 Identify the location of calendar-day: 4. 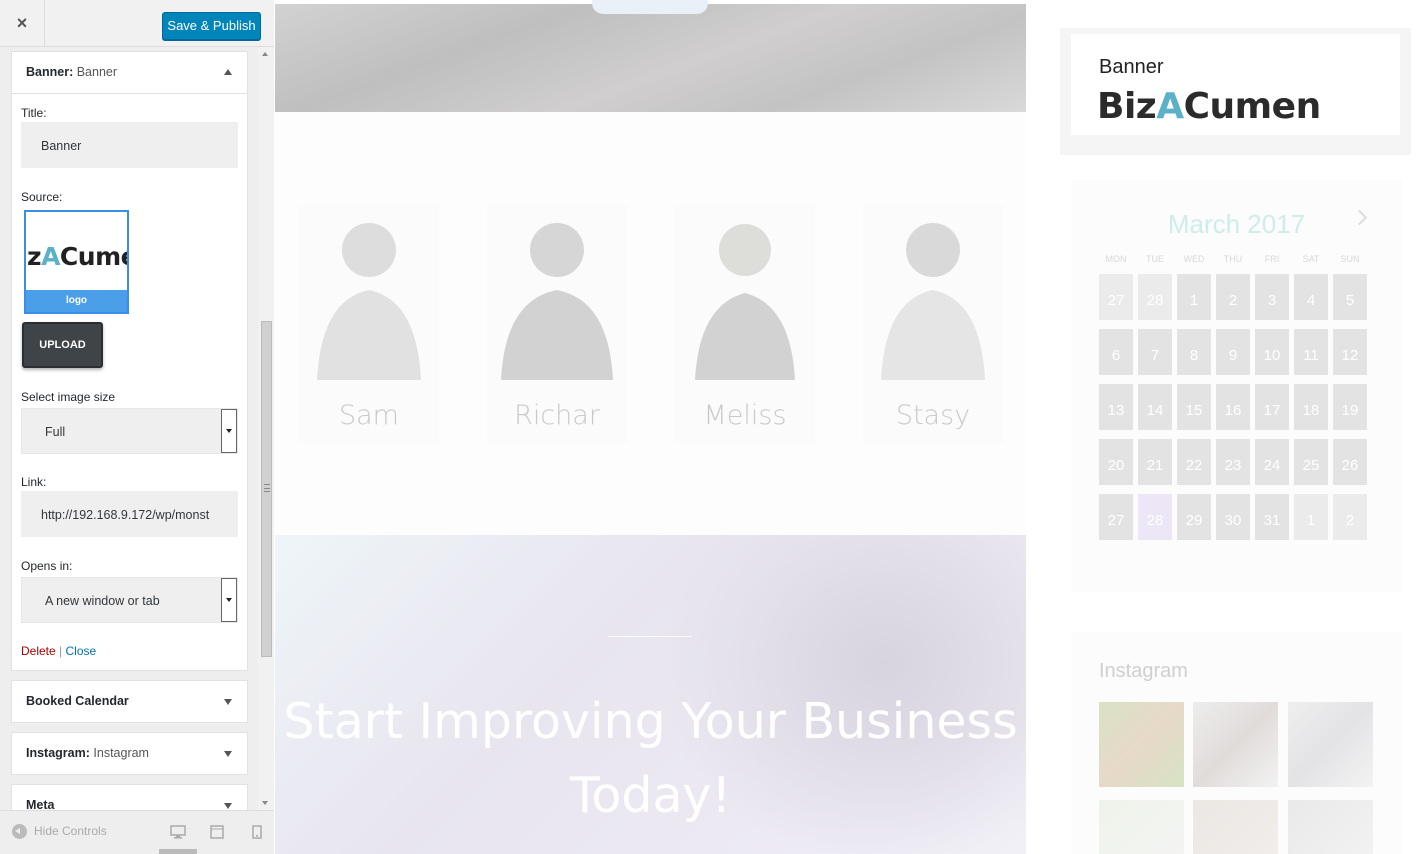
(1311, 297).